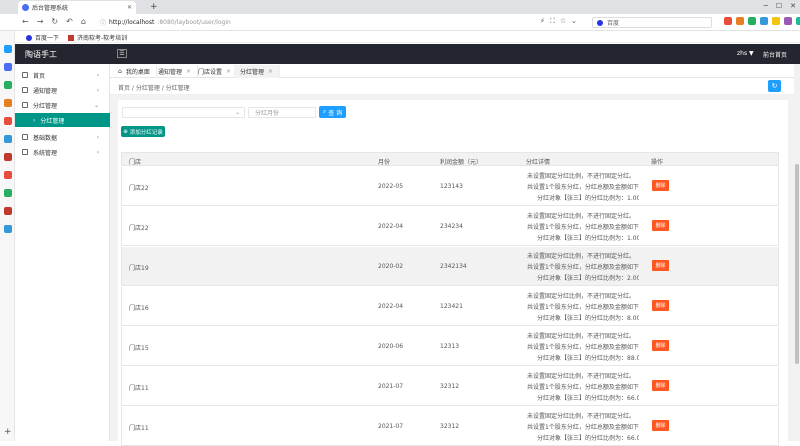 This screenshot has height=446, width=800. I want to click on cell-month: 2022-05, so click(391, 186).